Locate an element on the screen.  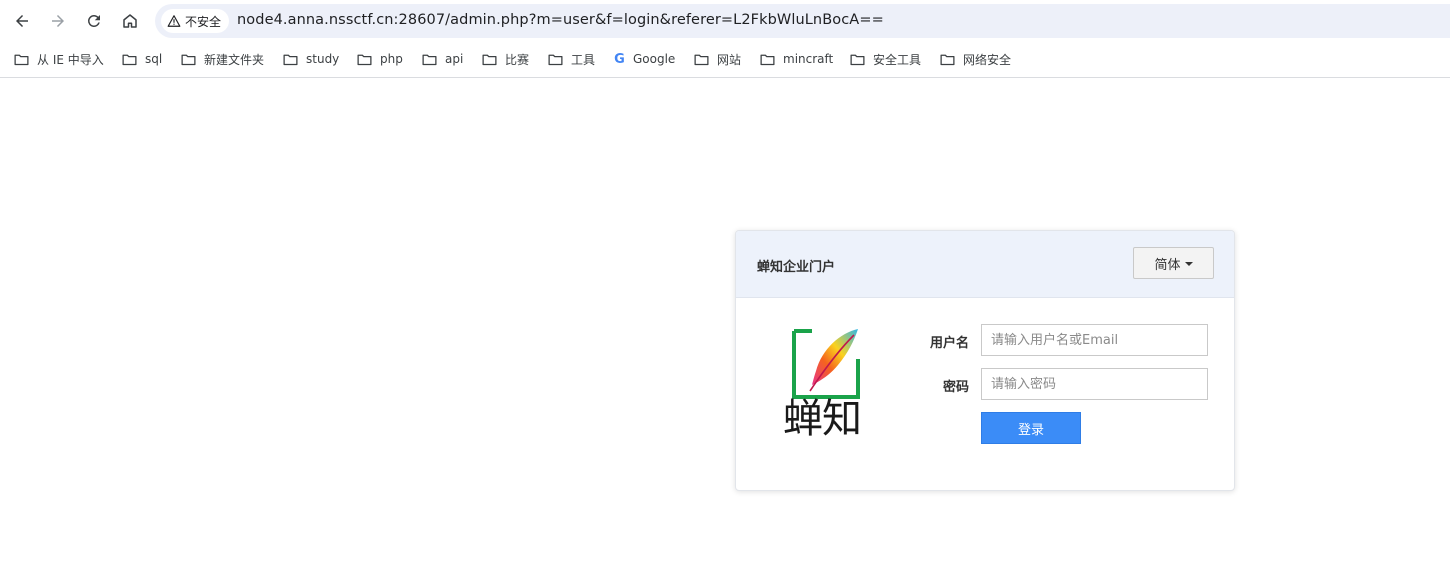
portal-title: 蝉知企业门户 is located at coordinates (796, 267).